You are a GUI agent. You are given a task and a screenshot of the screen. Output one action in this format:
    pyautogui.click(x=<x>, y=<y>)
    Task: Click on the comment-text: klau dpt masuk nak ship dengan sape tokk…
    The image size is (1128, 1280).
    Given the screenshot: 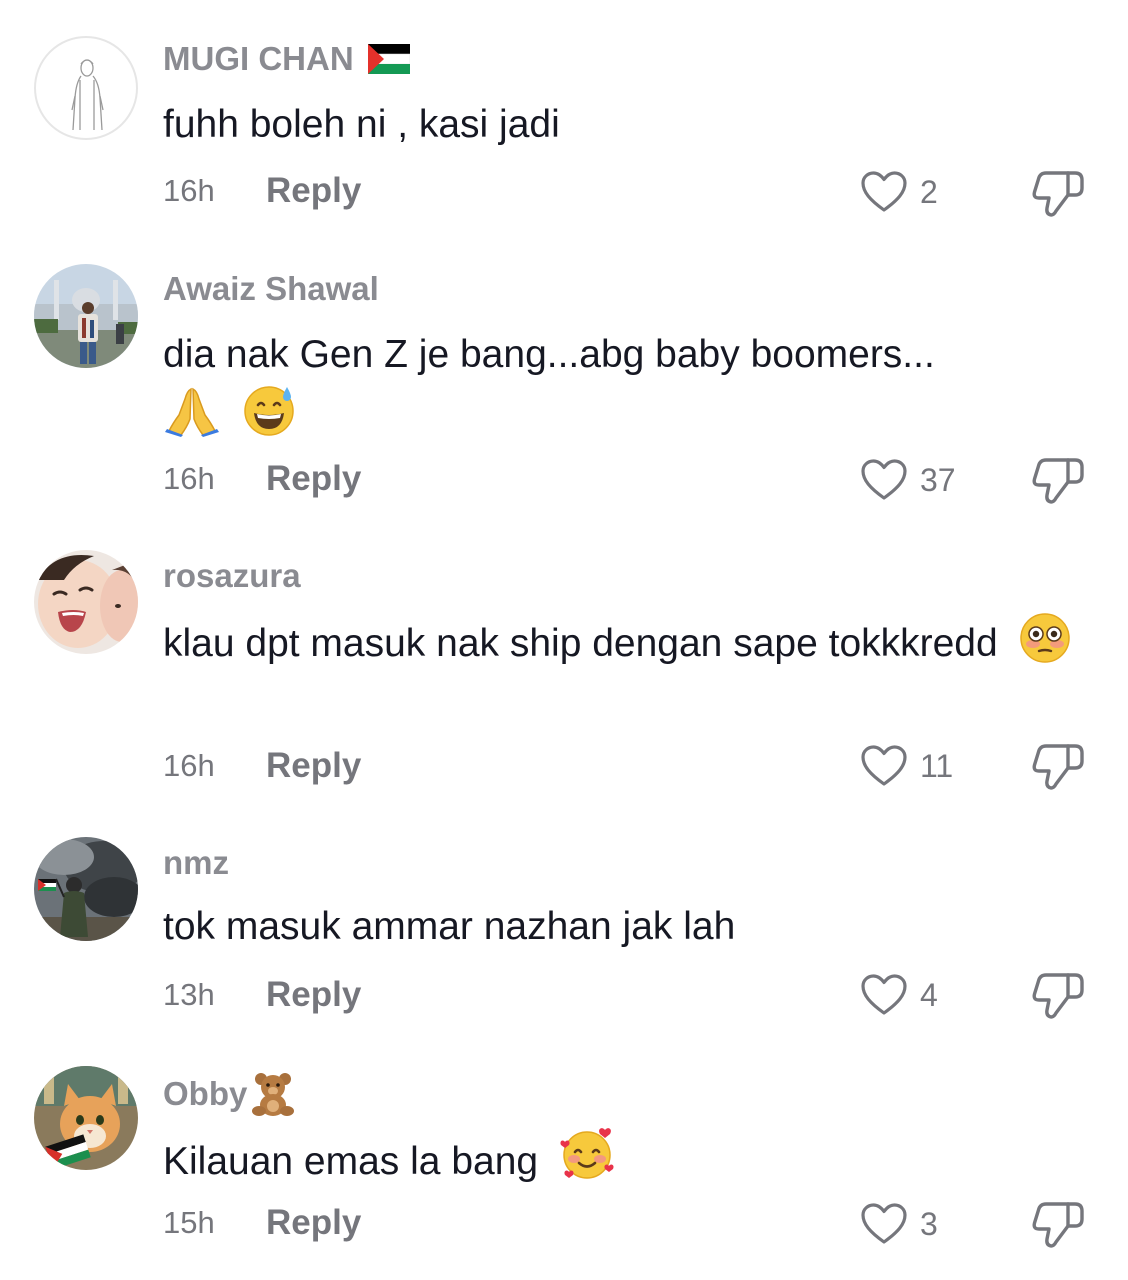 What is the action you would take?
    pyautogui.click(x=623, y=642)
    